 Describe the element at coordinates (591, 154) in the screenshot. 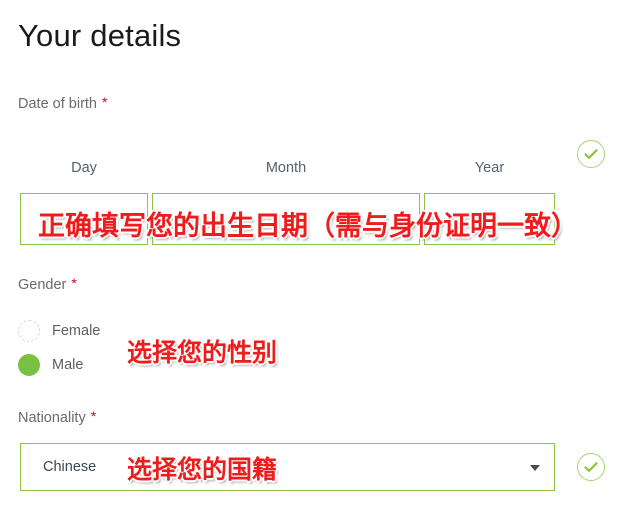

I see `date-of-birth-check-circle-icon` at that location.